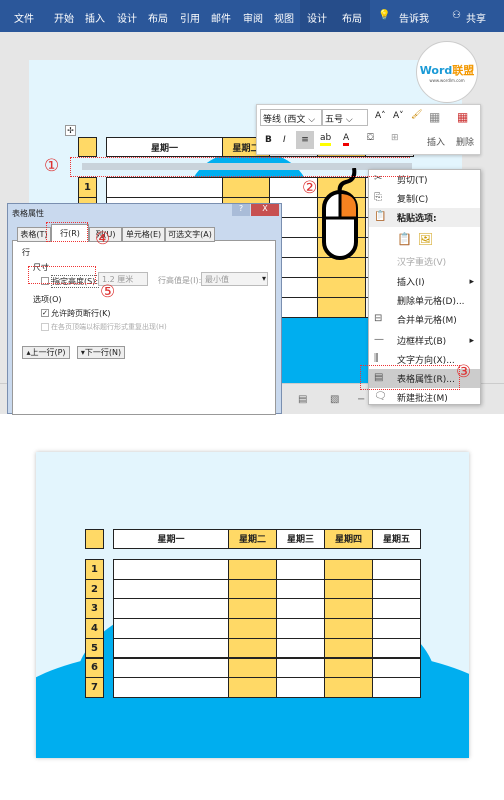 This screenshot has height=800, width=504. I want to click on corner-cell, so click(87, 147).